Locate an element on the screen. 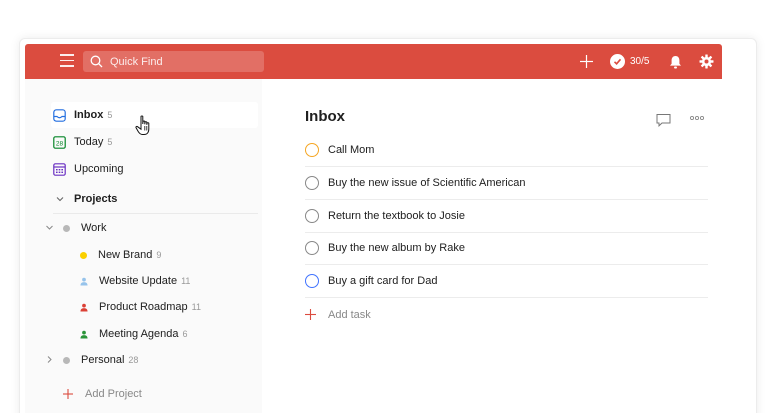 This screenshot has width=773, height=413. add-project-button: Add Project is located at coordinates (101, 394).